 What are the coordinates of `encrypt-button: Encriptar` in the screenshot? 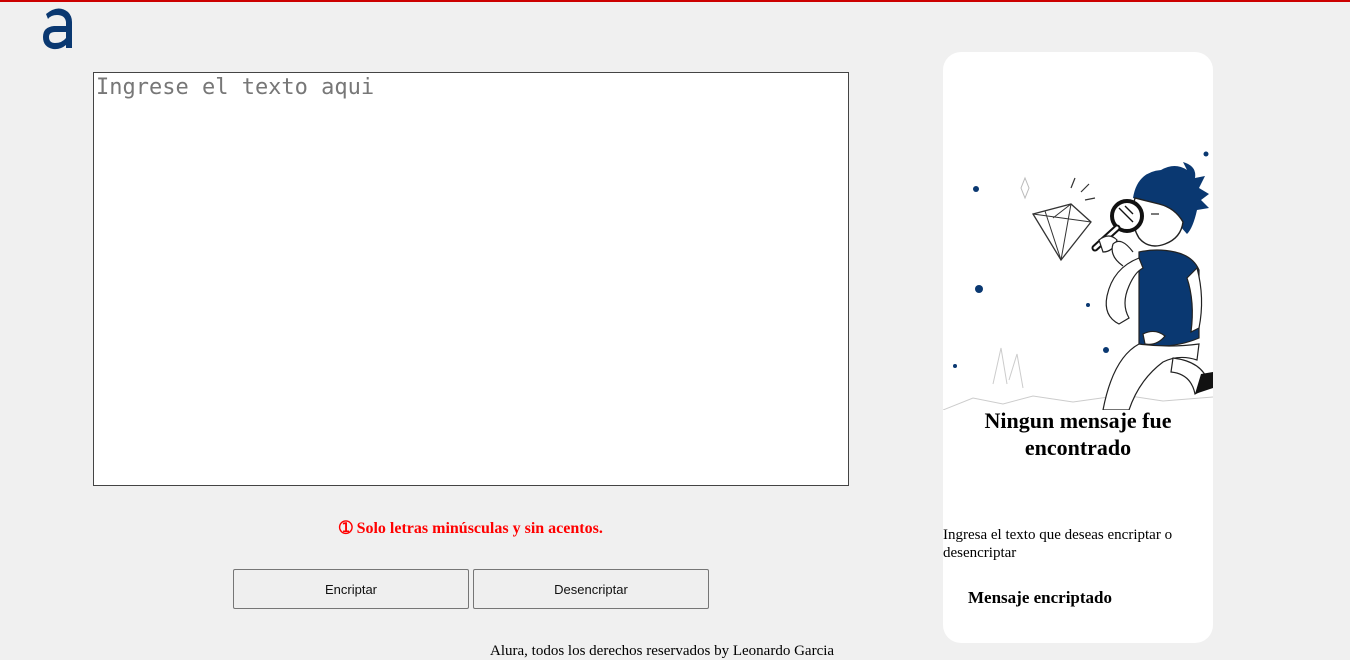 It's located at (351, 589).